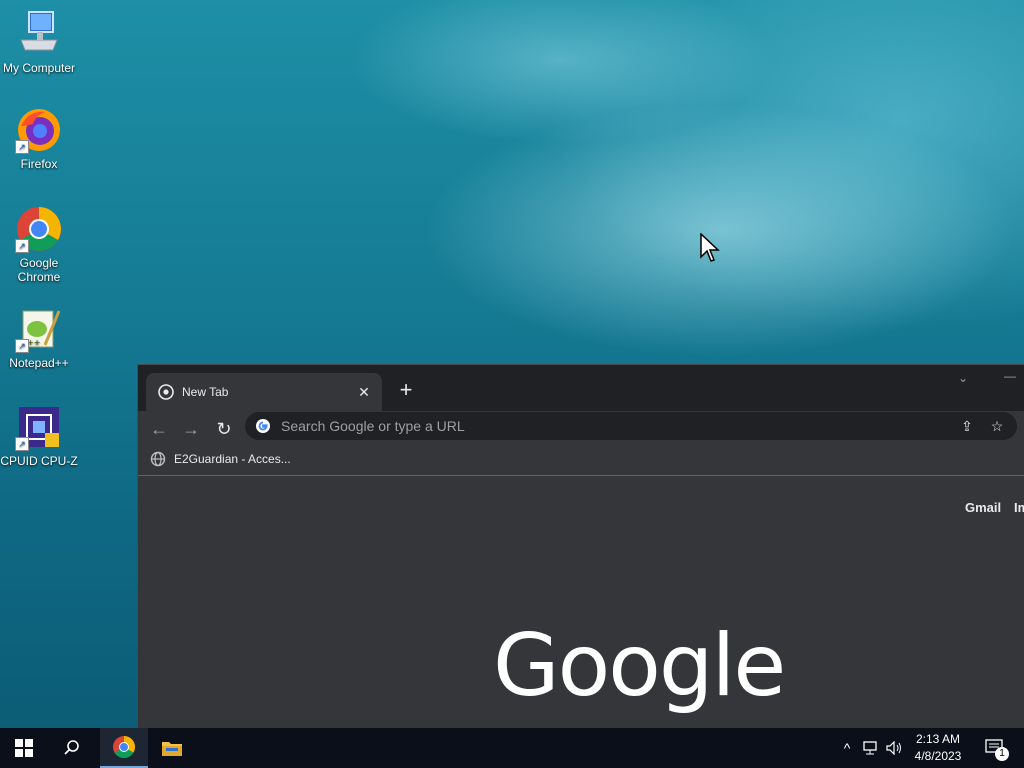 Image resolution: width=1024 pixels, height=768 pixels. What do you see at coordinates (159, 429) in the screenshot?
I see `back-arrow-icon: ←` at bounding box center [159, 429].